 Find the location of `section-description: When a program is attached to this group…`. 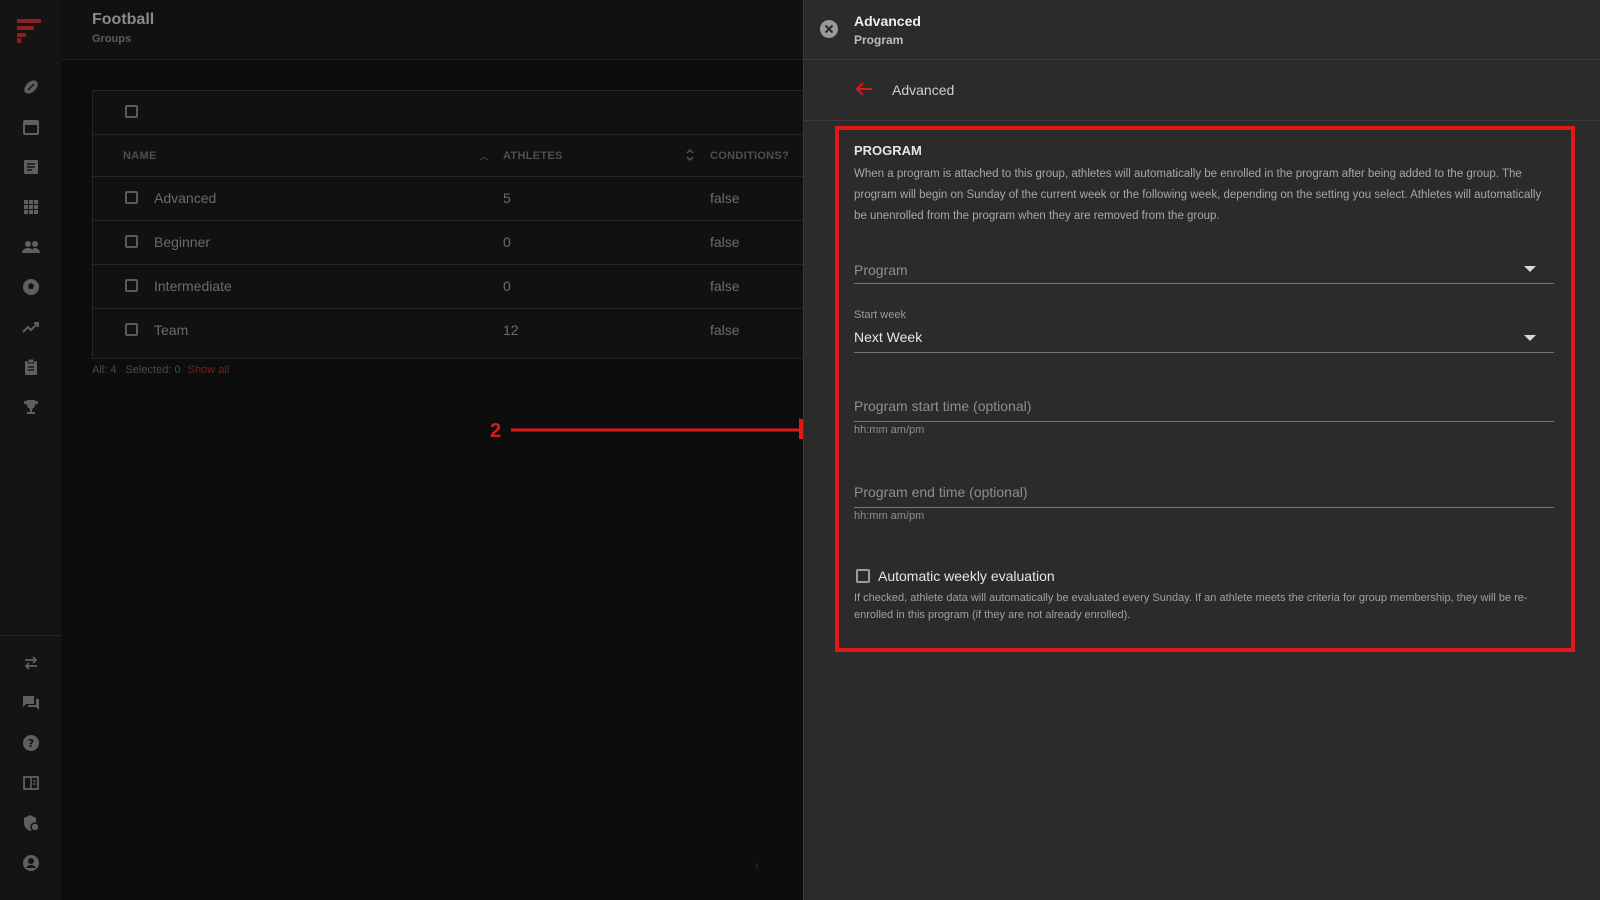

section-description: When a program is attached to this group… is located at coordinates (1198, 195).